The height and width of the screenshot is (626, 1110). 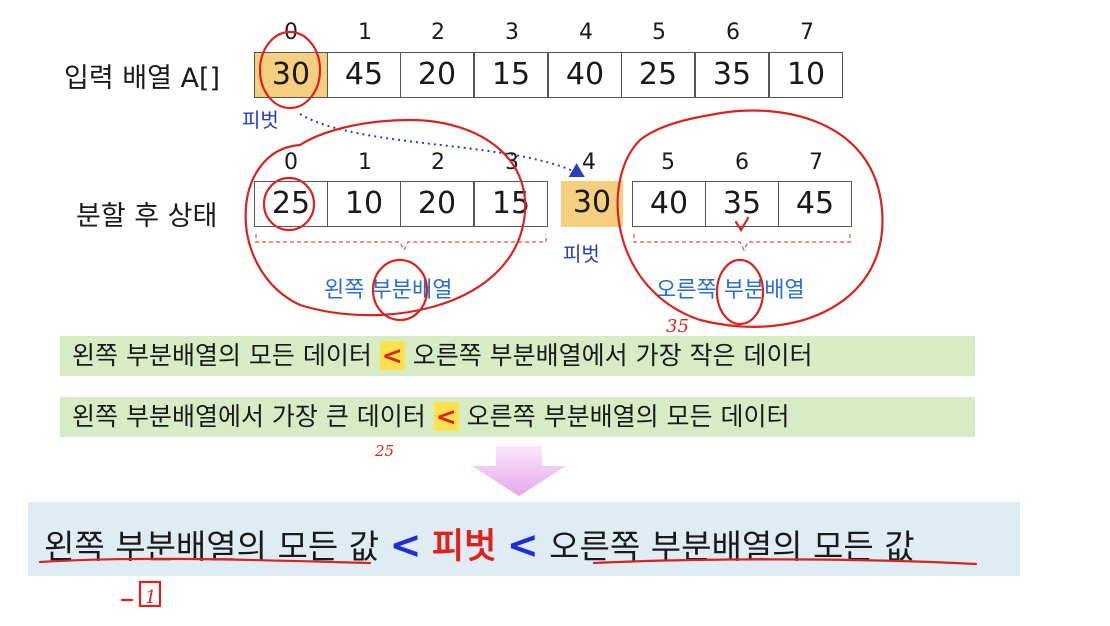 What do you see at coordinates (147, 216) in the screenshot?
I see `partition-label: 분할 후 상태` at bounding box center [147, 216].